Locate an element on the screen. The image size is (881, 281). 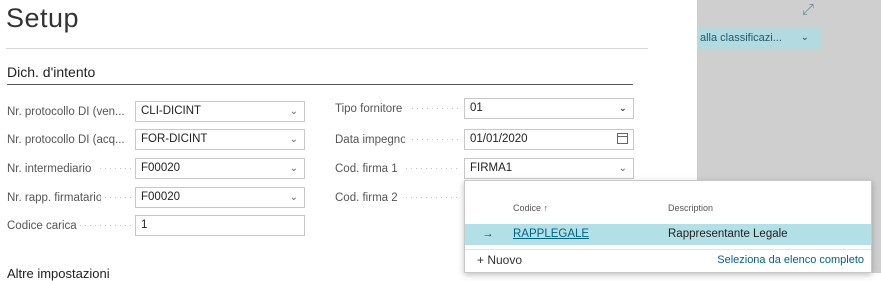
protocollo-vendite-select: CLI-DICINT ⌄ is located at coordinates (220, 111).